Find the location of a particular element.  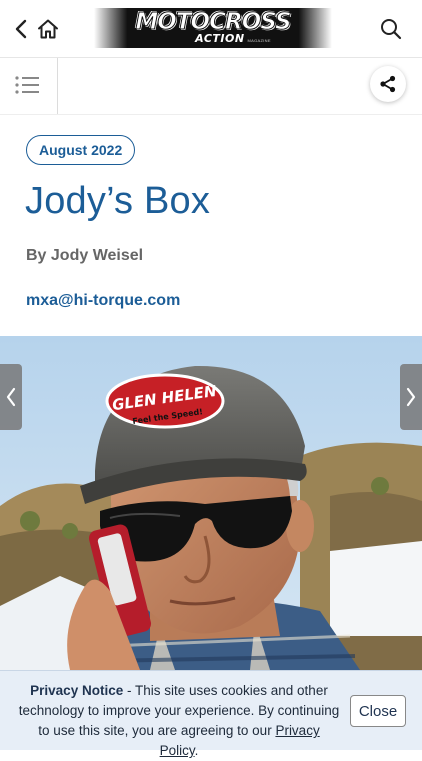

back-button is located at coordinates (21, 29).